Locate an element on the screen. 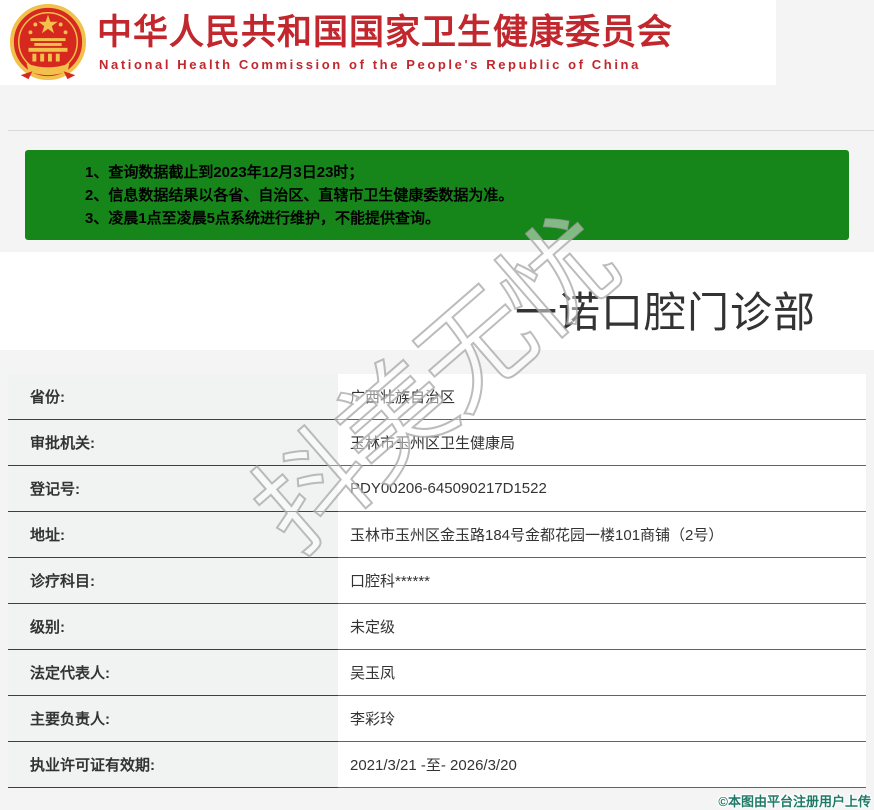 Image resolution: width=874 pixels, height=810 pixels. notice-line-3: 3、凌晨1点至凌晨5点系统进行维护，不能提供查询。 is located at coordinates (263, 218).